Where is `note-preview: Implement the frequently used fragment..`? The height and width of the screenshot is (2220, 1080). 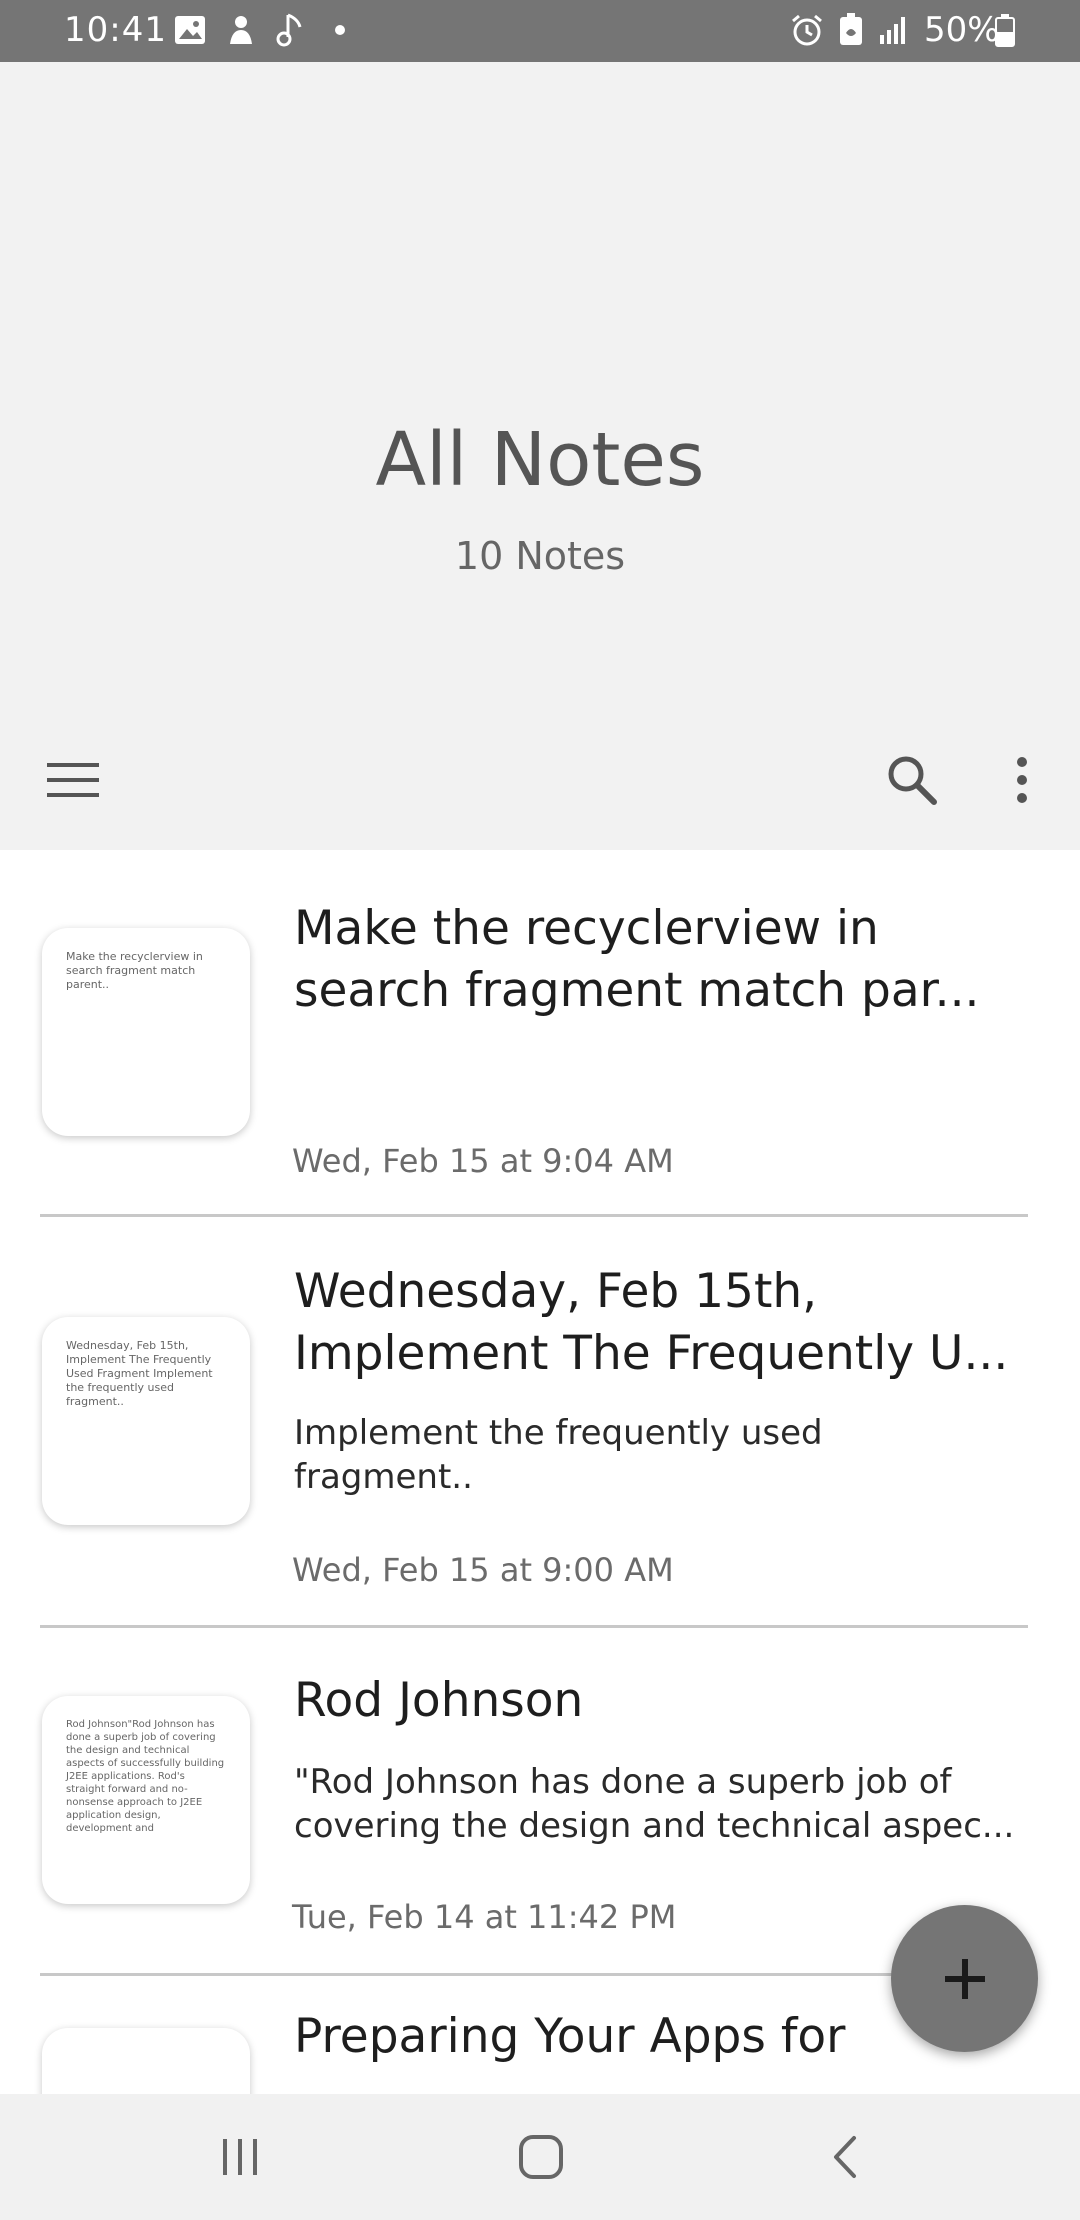
note-preview: Implement the frequently used fragment.. is located at coordinates (664, 1455).